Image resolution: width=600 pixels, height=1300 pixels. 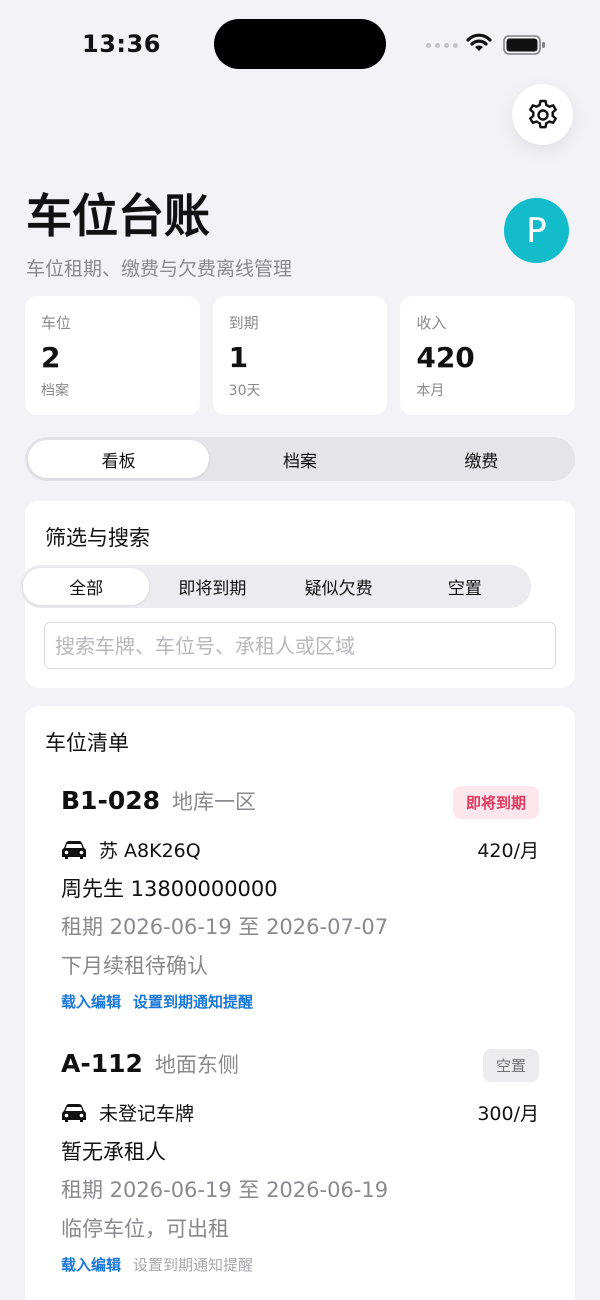 I want to click on item-note: 下月续租待确认, so click(x=134, y=966).